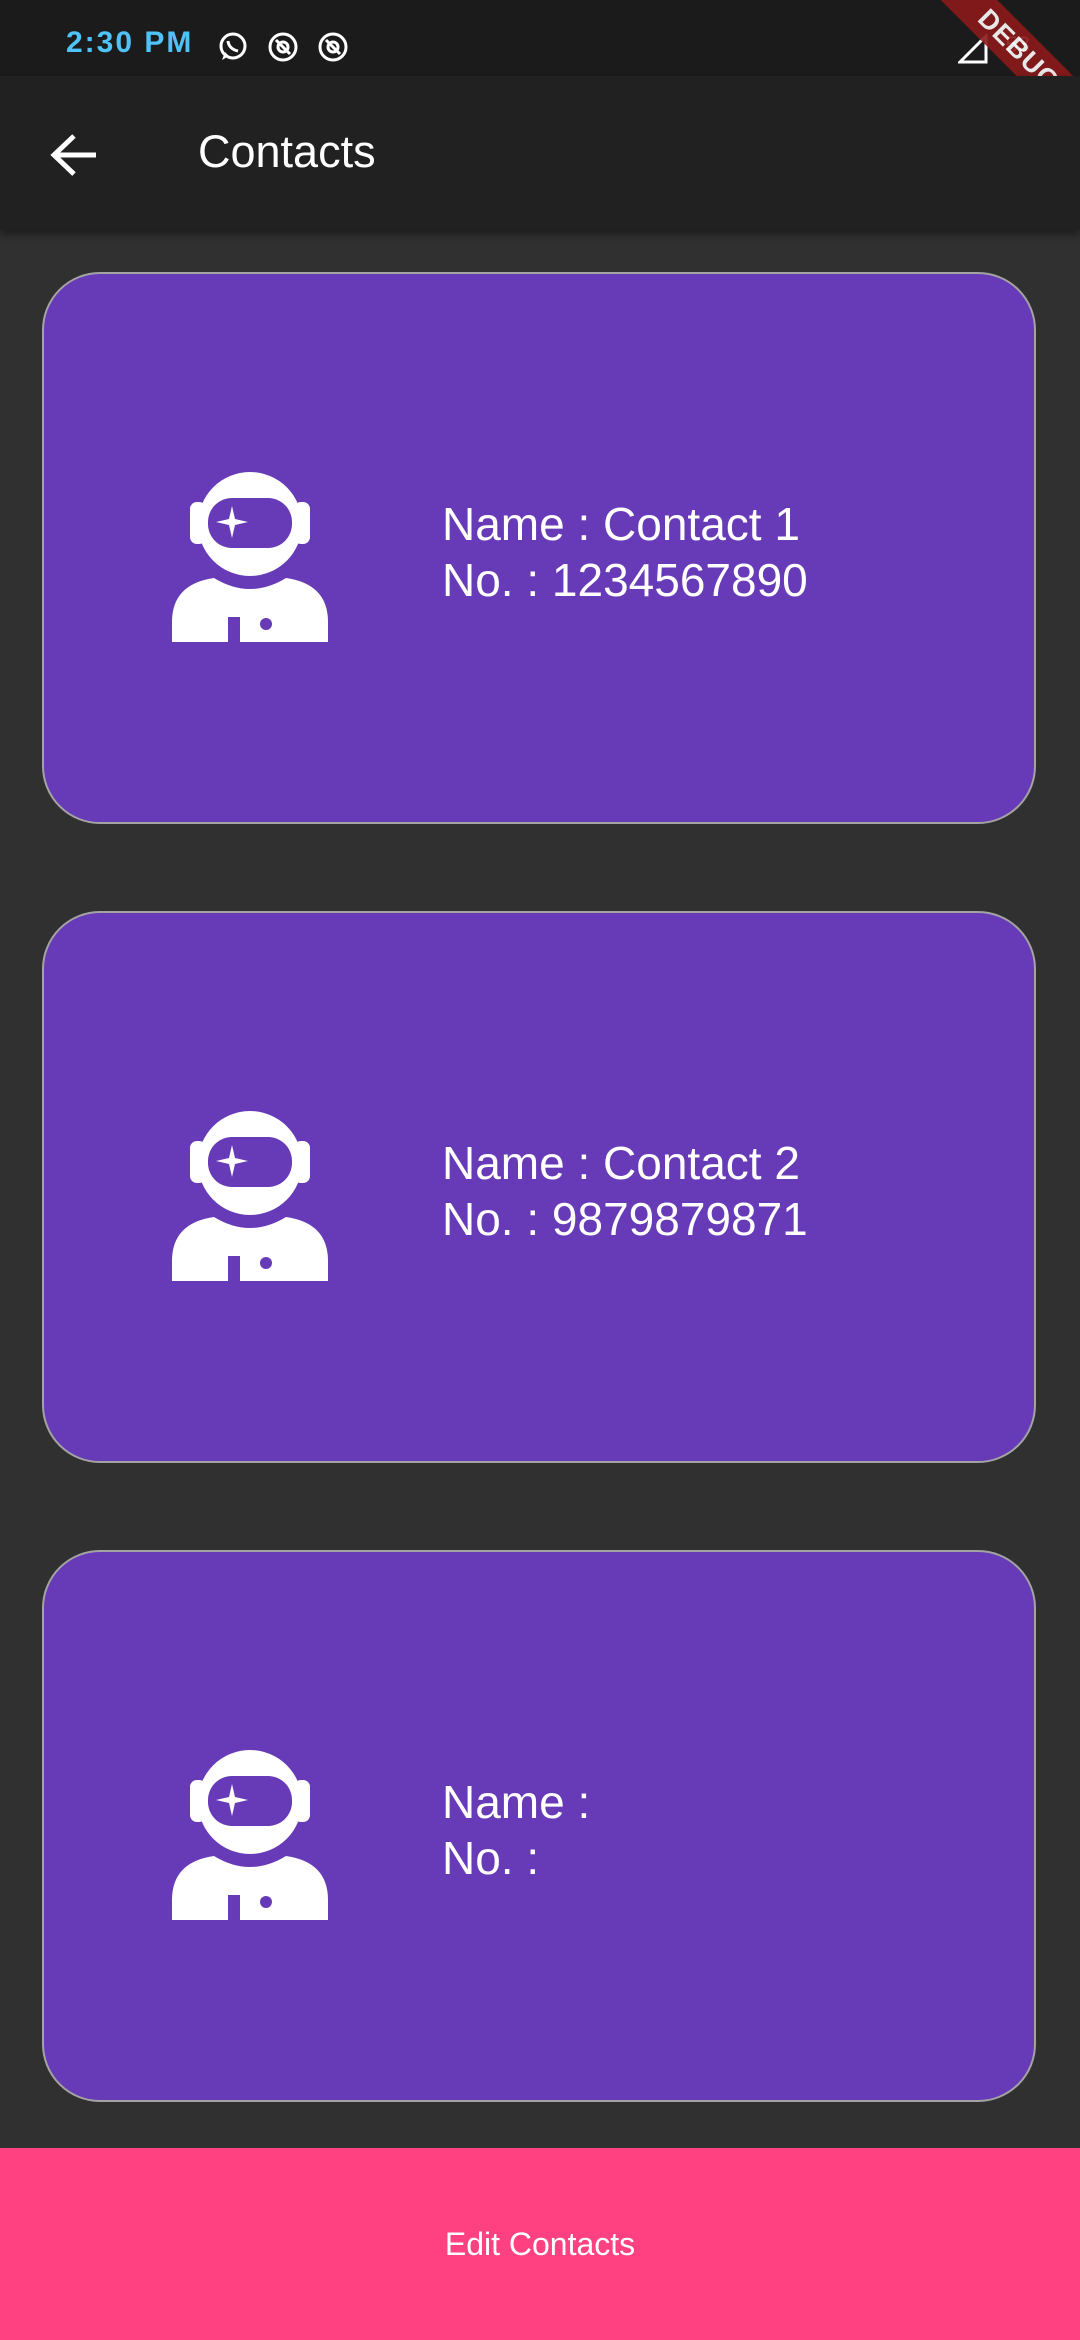  Describe the element at coordinates (497, 1858) in the screenshot. I see `contact-number: No. :` at that location.